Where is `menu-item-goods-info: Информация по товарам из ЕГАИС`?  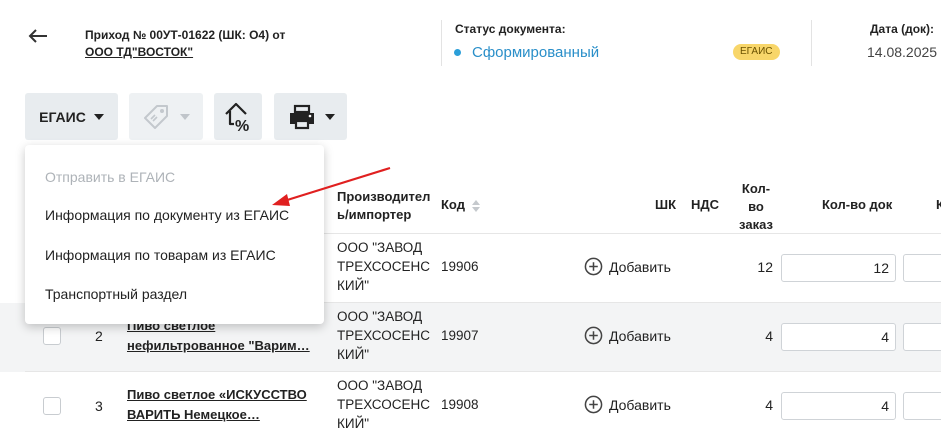
menu-item-goods-info: Информация по товарам из ЕГАИС is located at coordinates (160, 255).